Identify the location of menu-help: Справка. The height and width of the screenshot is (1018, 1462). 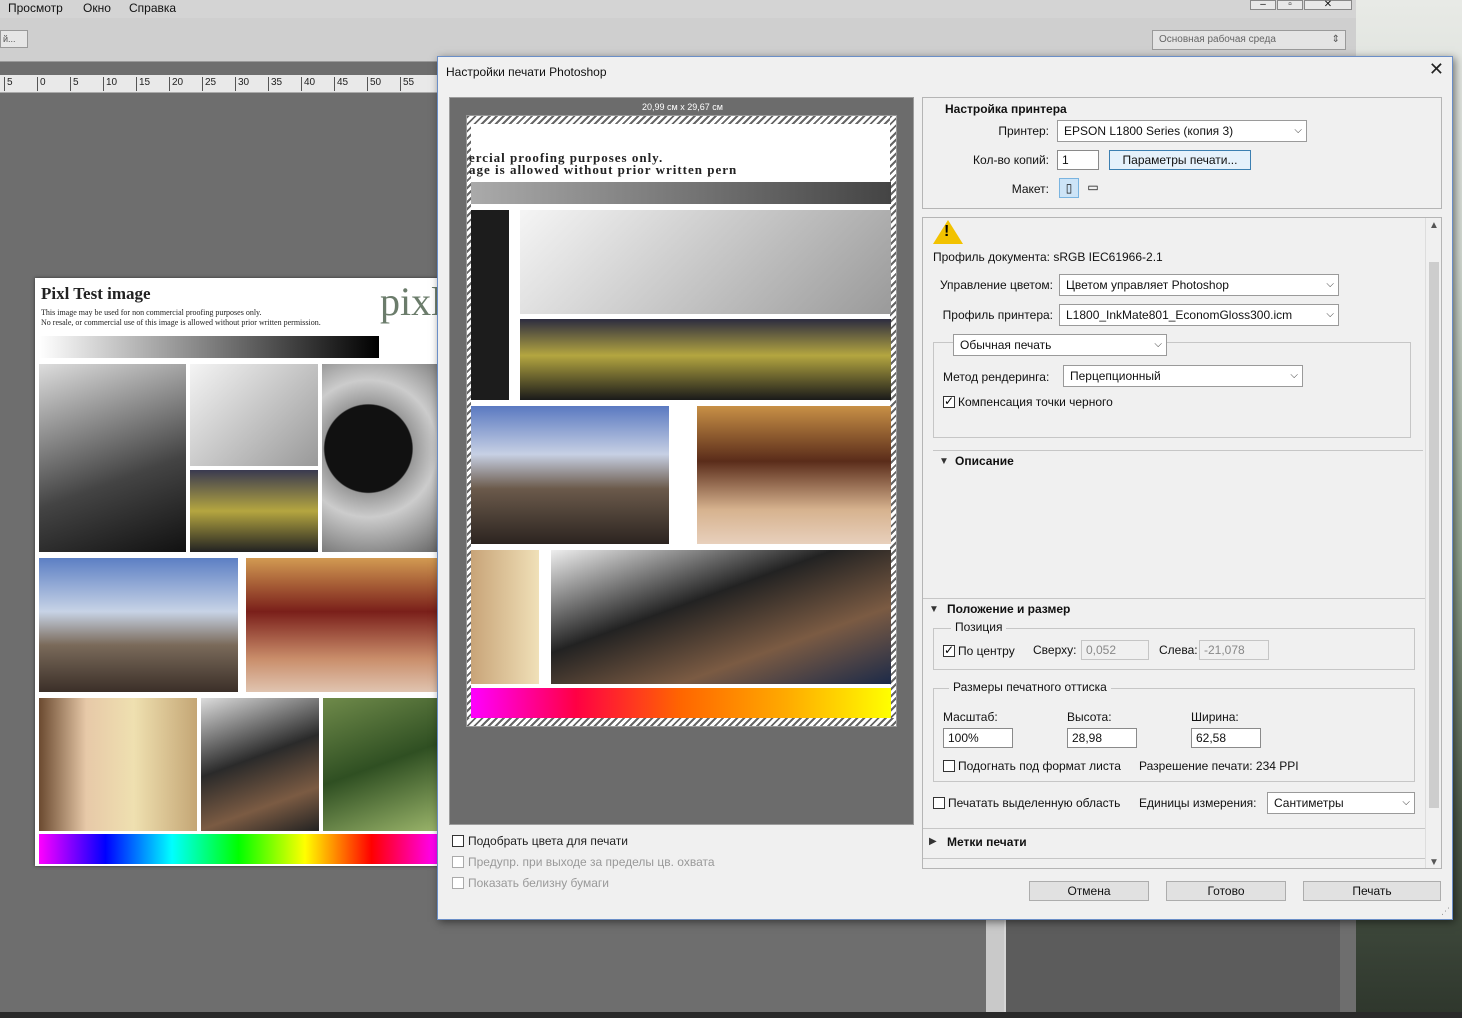
(152, 8).